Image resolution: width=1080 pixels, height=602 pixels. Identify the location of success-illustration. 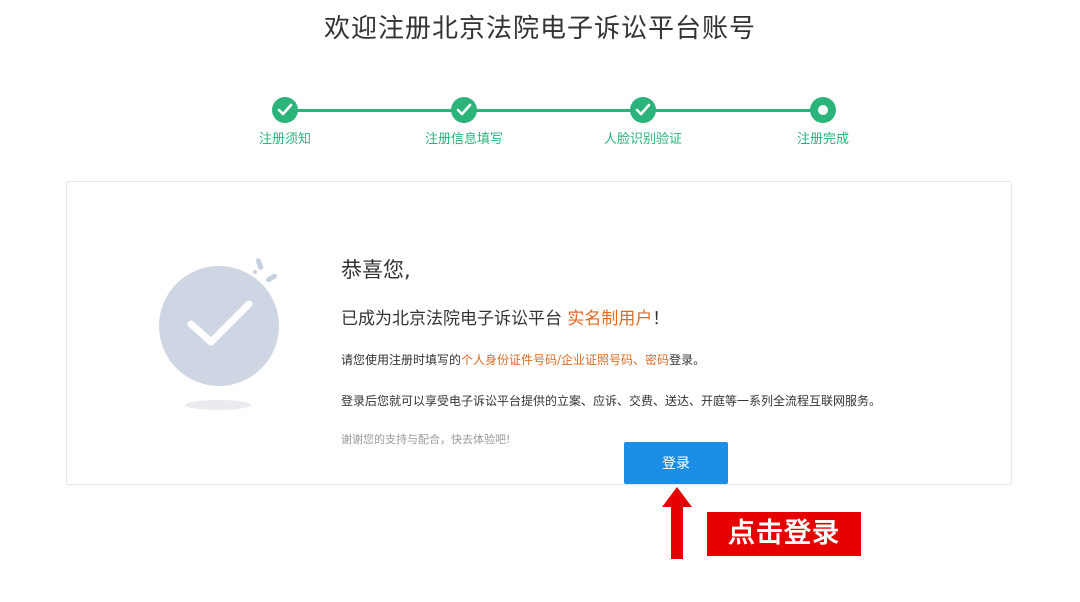
(227, 332).